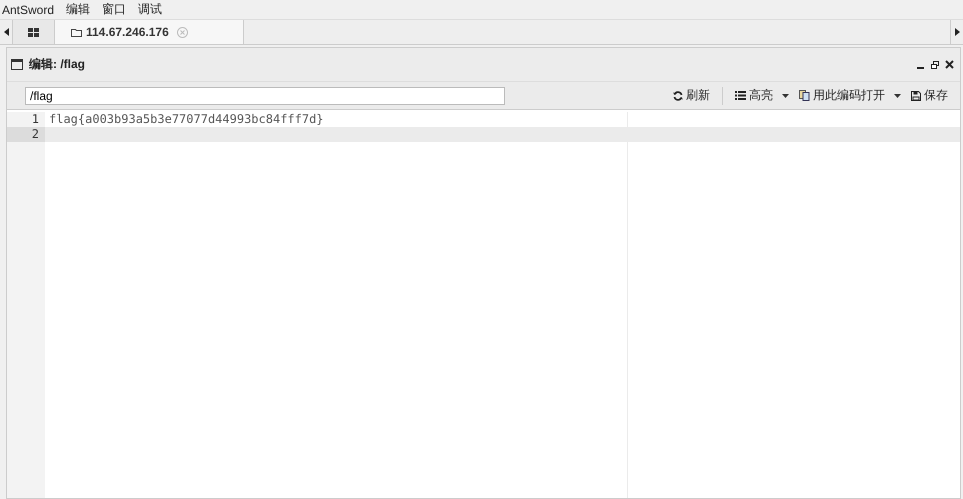 The width and height of the screenshot is (963, 499). Describe the element at coordinates (114, 9) in the screenshot. I see `menu-item: 窗口` at that location.